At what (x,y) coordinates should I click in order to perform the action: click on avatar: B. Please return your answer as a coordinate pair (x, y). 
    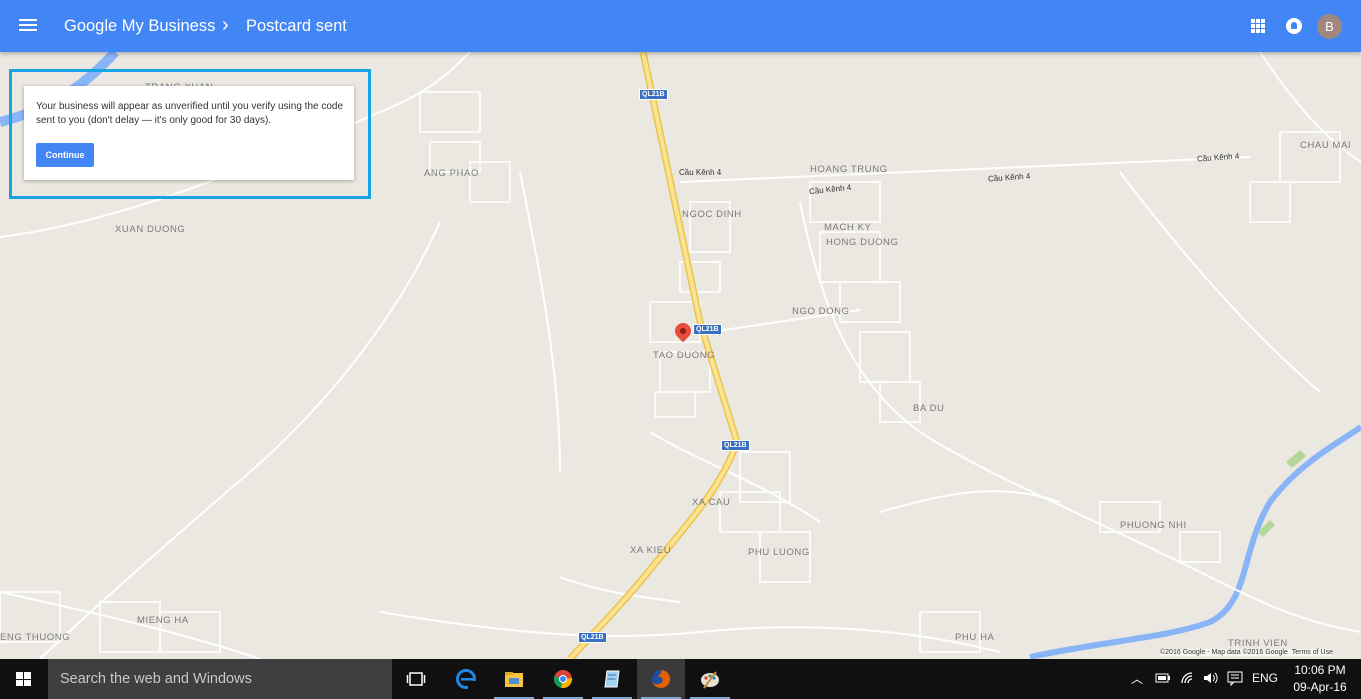
    Looking at the image, I should click on (1329, 26).